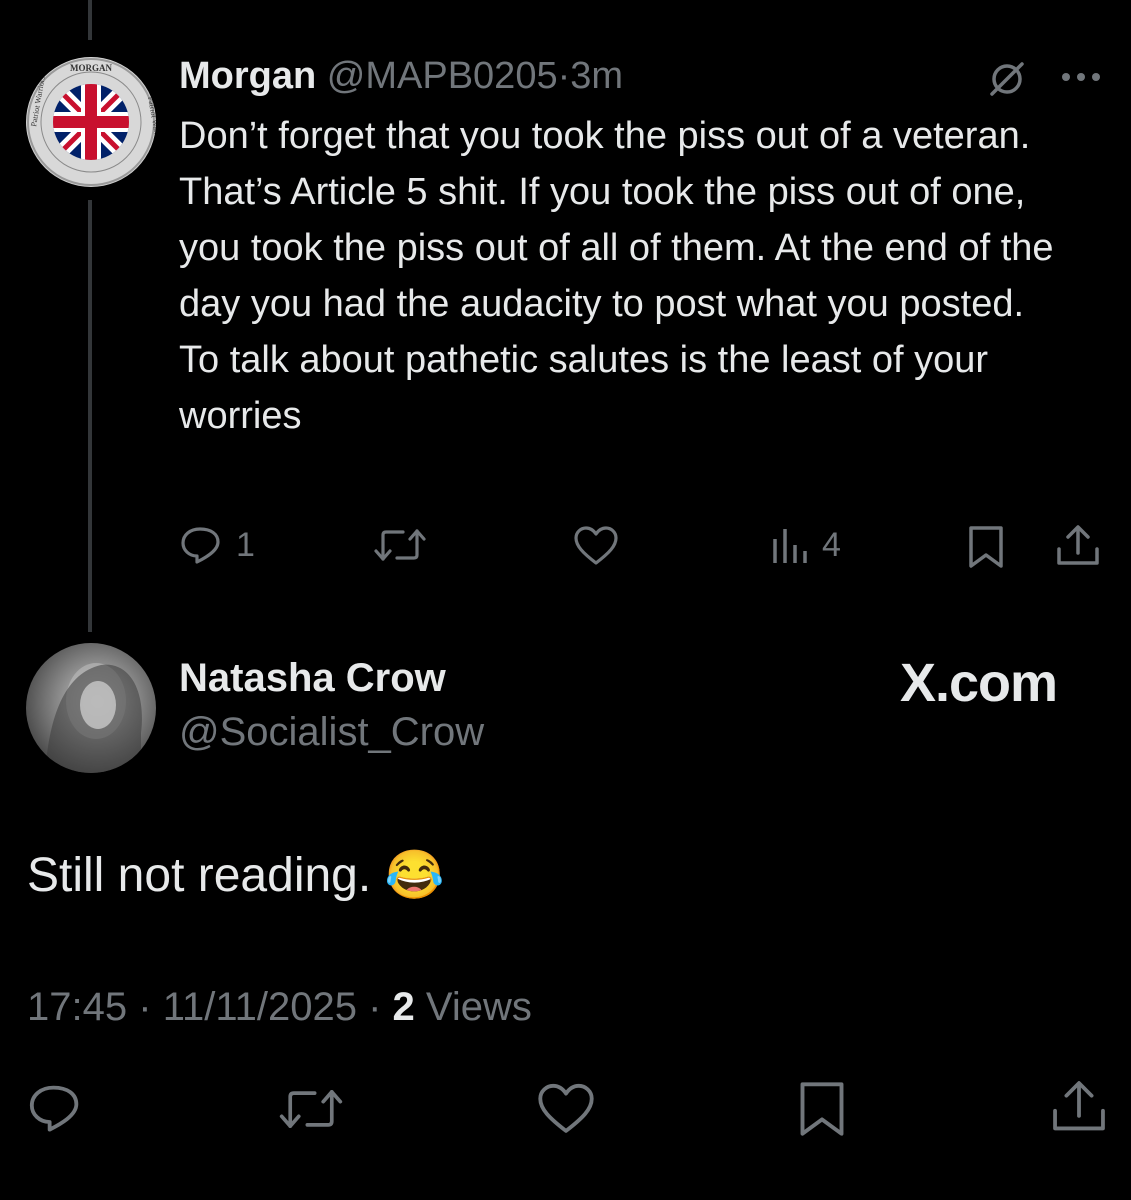 This screenshot has height=1200, width=1131. Describe the element at coordinates (199, 875) in the screenshot. I see `tweet-text: Still not reading.` at that location.